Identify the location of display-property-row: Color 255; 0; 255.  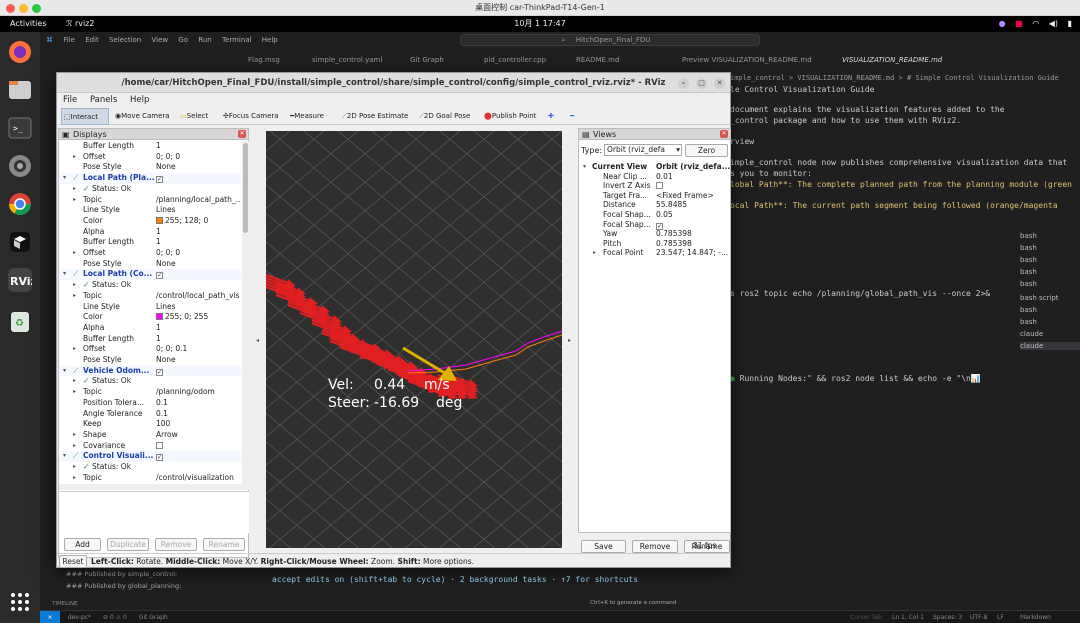
(150, 317).